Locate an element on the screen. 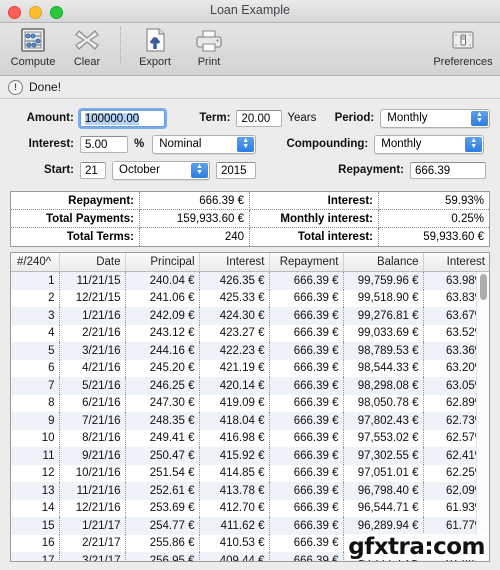 Image resolution: width=500 pixels, height=570 pixels. table-cell-240: 6 is located at coordinates (35, 368).